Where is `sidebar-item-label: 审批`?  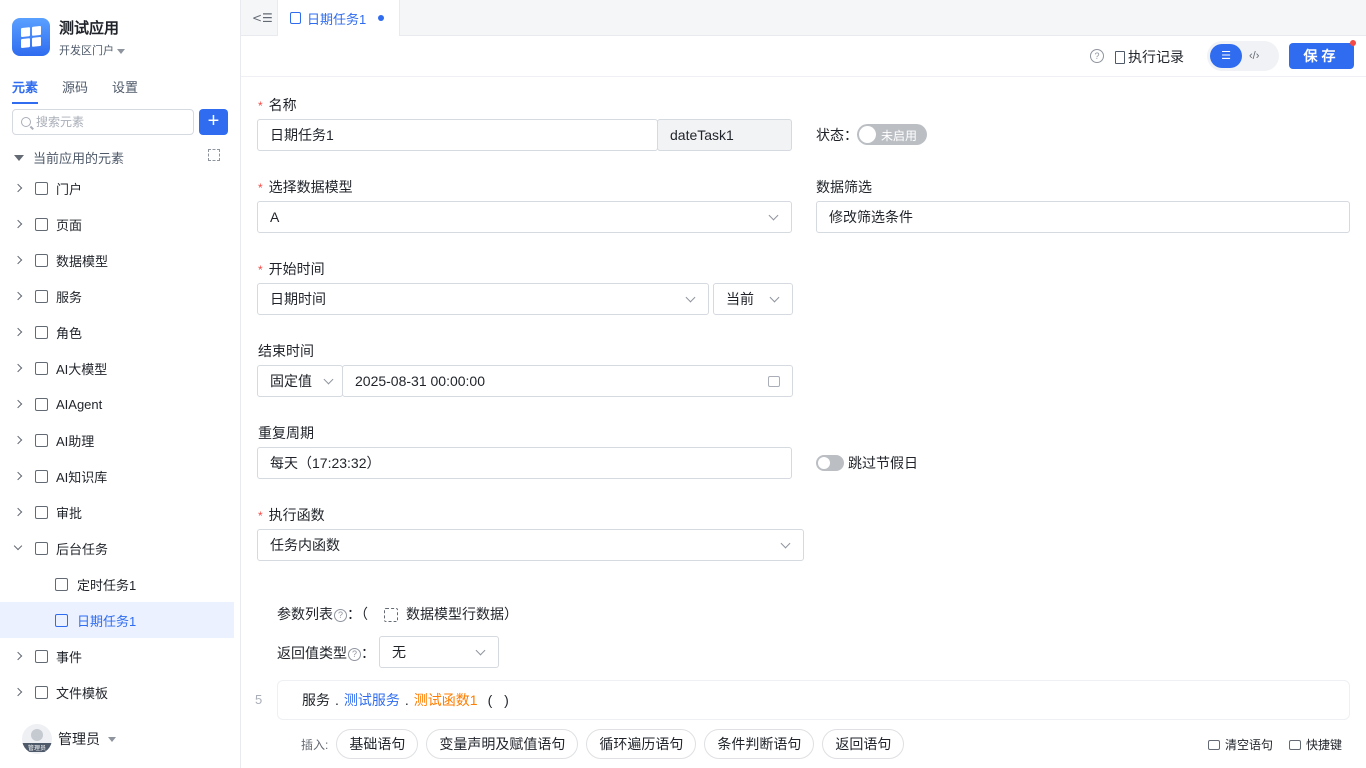 sidebar-item-label: 审批 is located at coordinates (69, 513).